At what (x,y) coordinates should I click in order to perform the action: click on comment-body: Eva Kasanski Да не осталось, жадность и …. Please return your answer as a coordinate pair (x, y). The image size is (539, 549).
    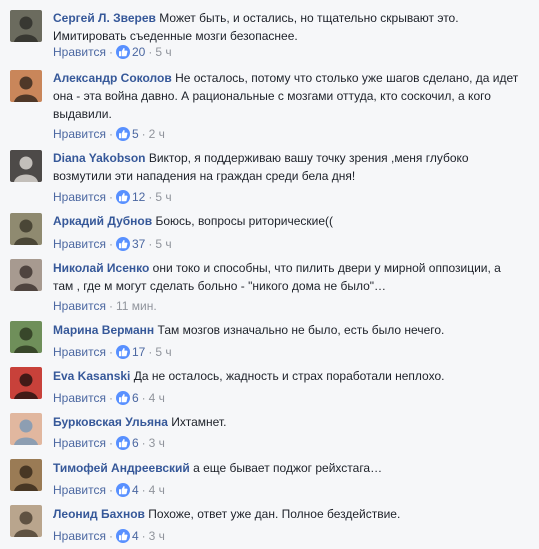
    Looking at the image, I should click on (288, 376).